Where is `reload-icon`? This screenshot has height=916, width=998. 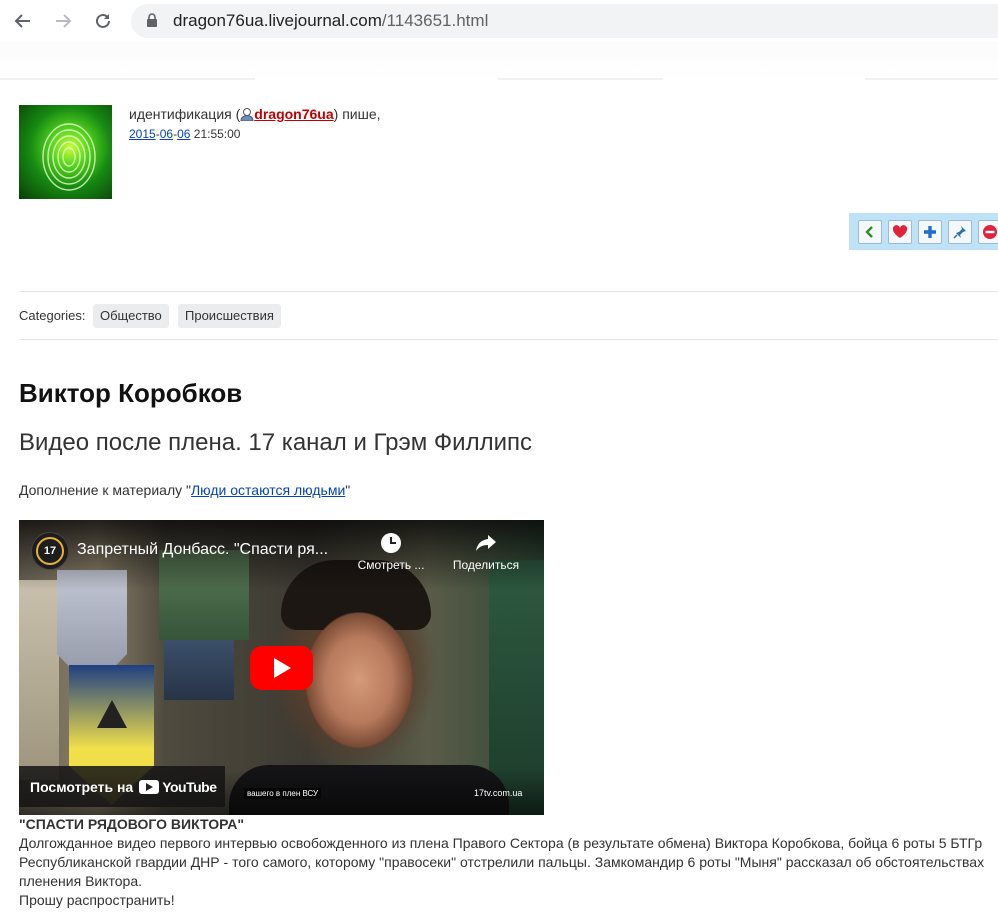
reload-icon is located at coordinates (103, 20).